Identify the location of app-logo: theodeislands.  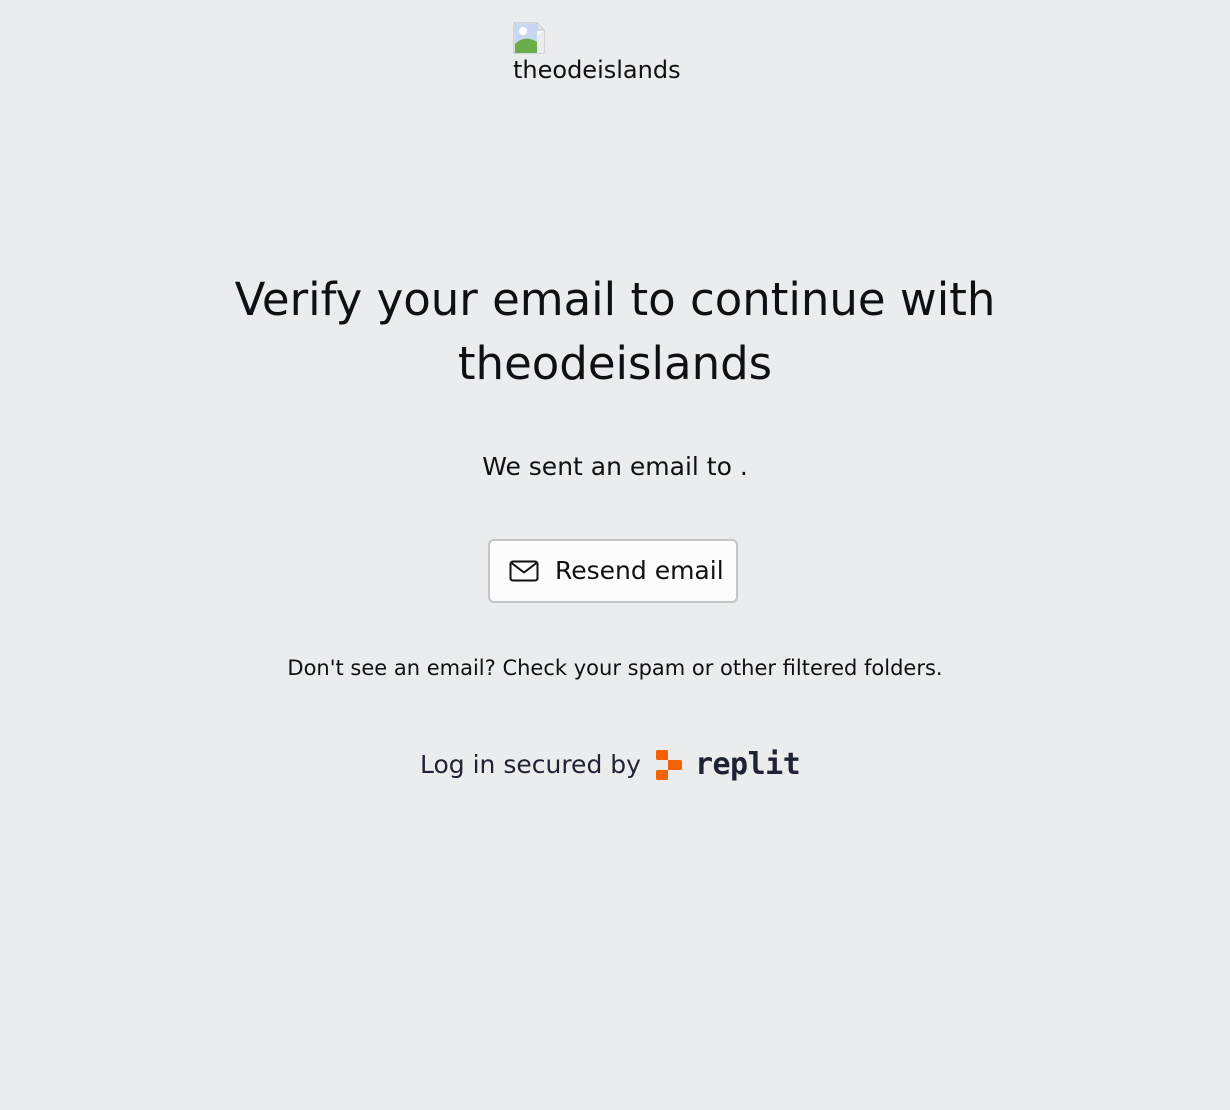
(597, 53).